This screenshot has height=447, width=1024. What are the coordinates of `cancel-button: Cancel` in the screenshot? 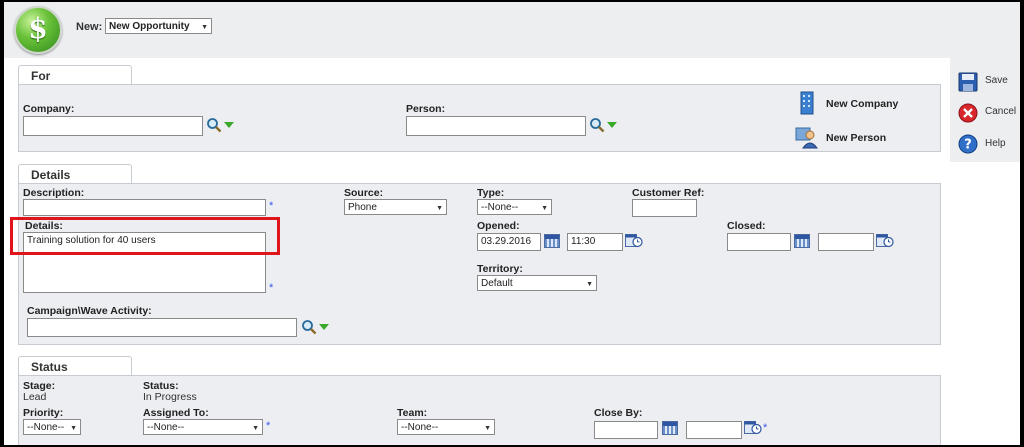 It's located at (986, 113).